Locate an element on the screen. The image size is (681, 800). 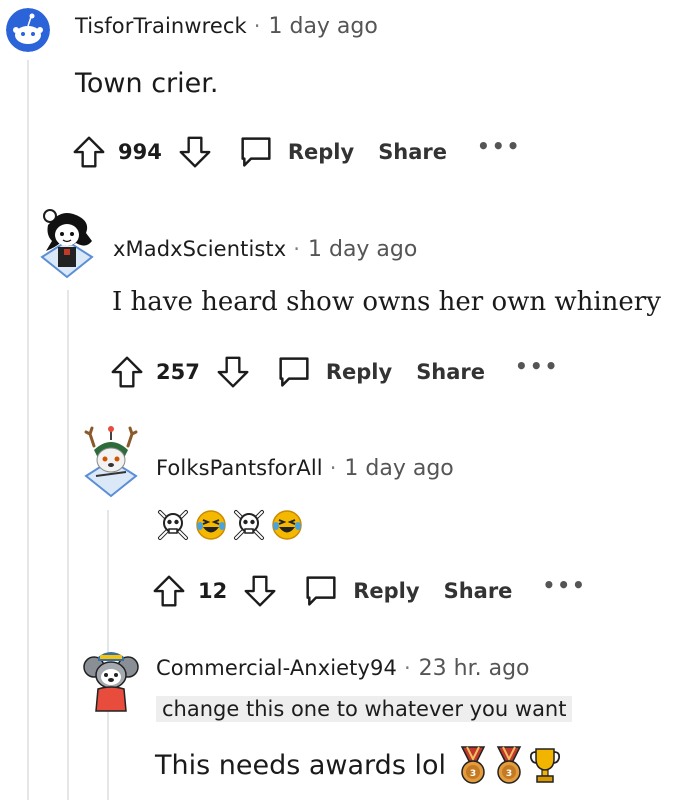
username: FolksPantsforAll is located at coordinates (239, 468).